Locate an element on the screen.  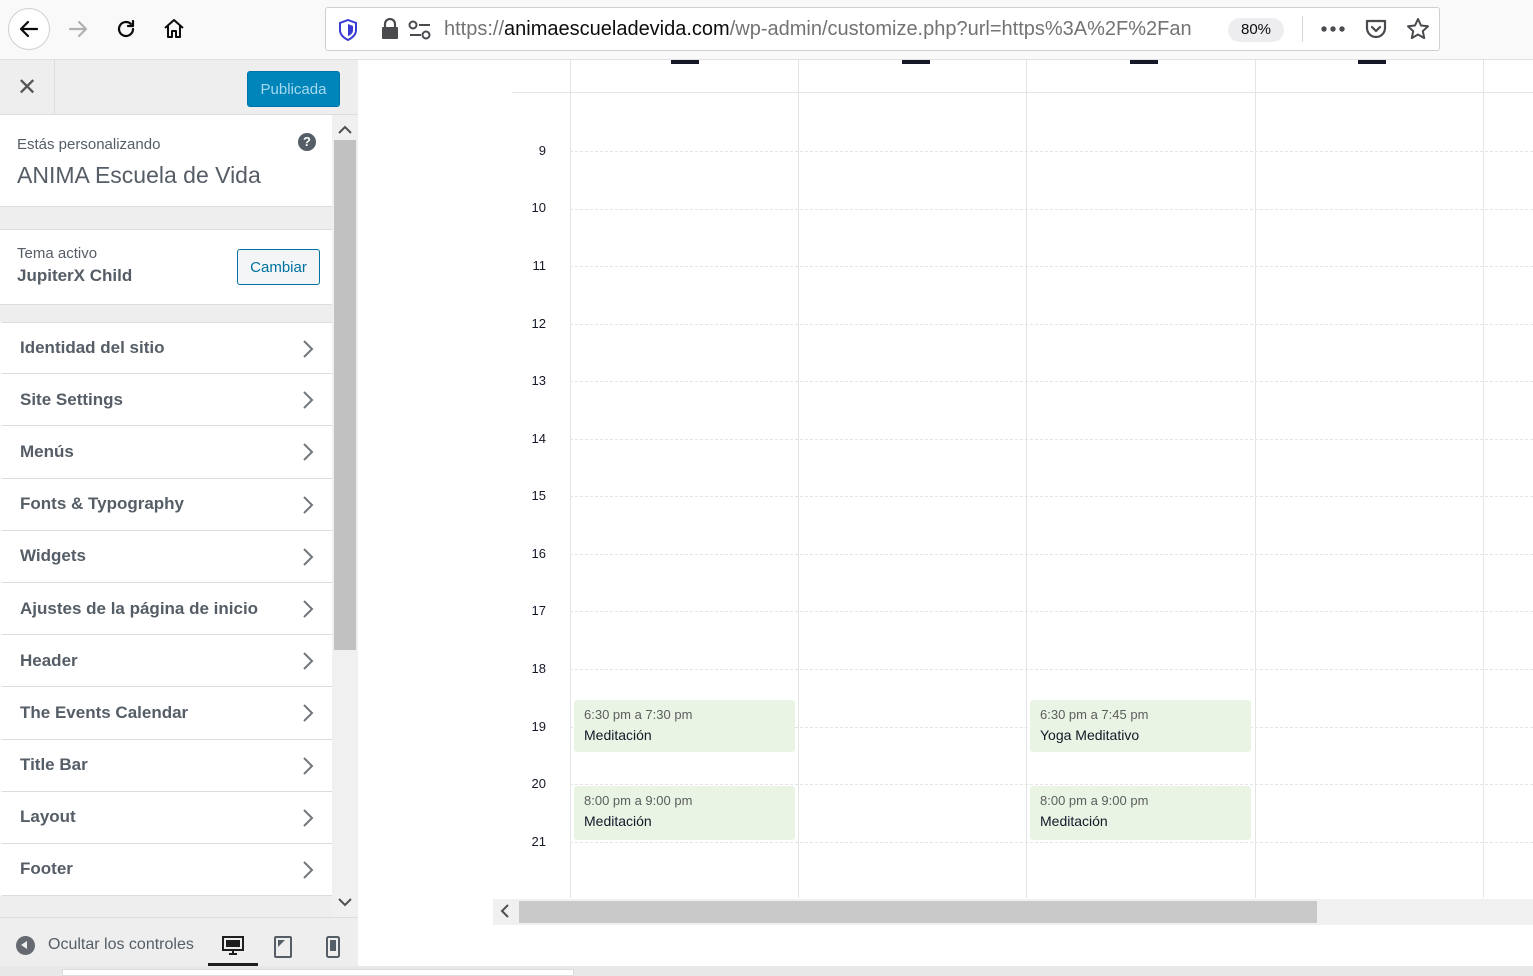
panel-site-settings: Site Settings is located at coordinates (166, 400).